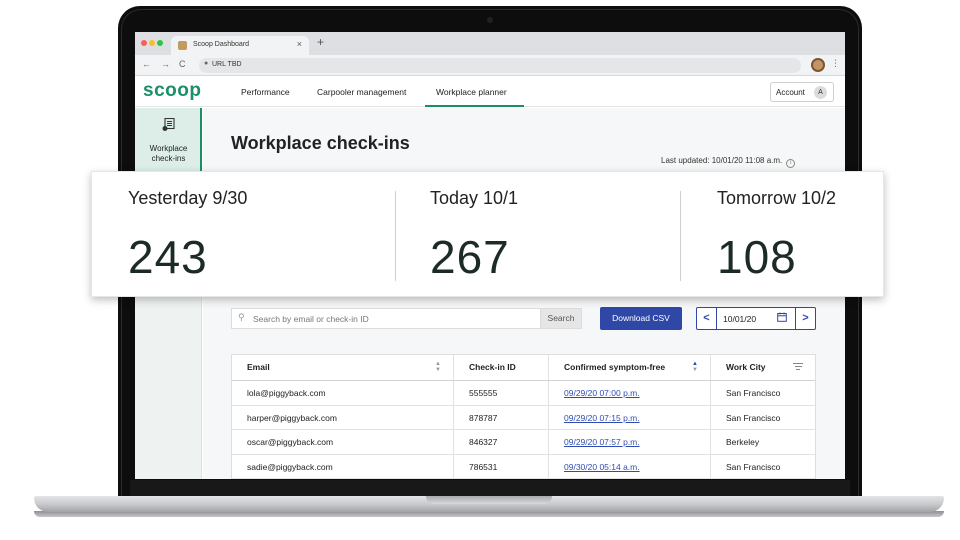  What do you see at coordinates (695, 367) in the screenshot?
I see `sort-ascending-icon: ▲ ▼` at bounding box center [695, 367].